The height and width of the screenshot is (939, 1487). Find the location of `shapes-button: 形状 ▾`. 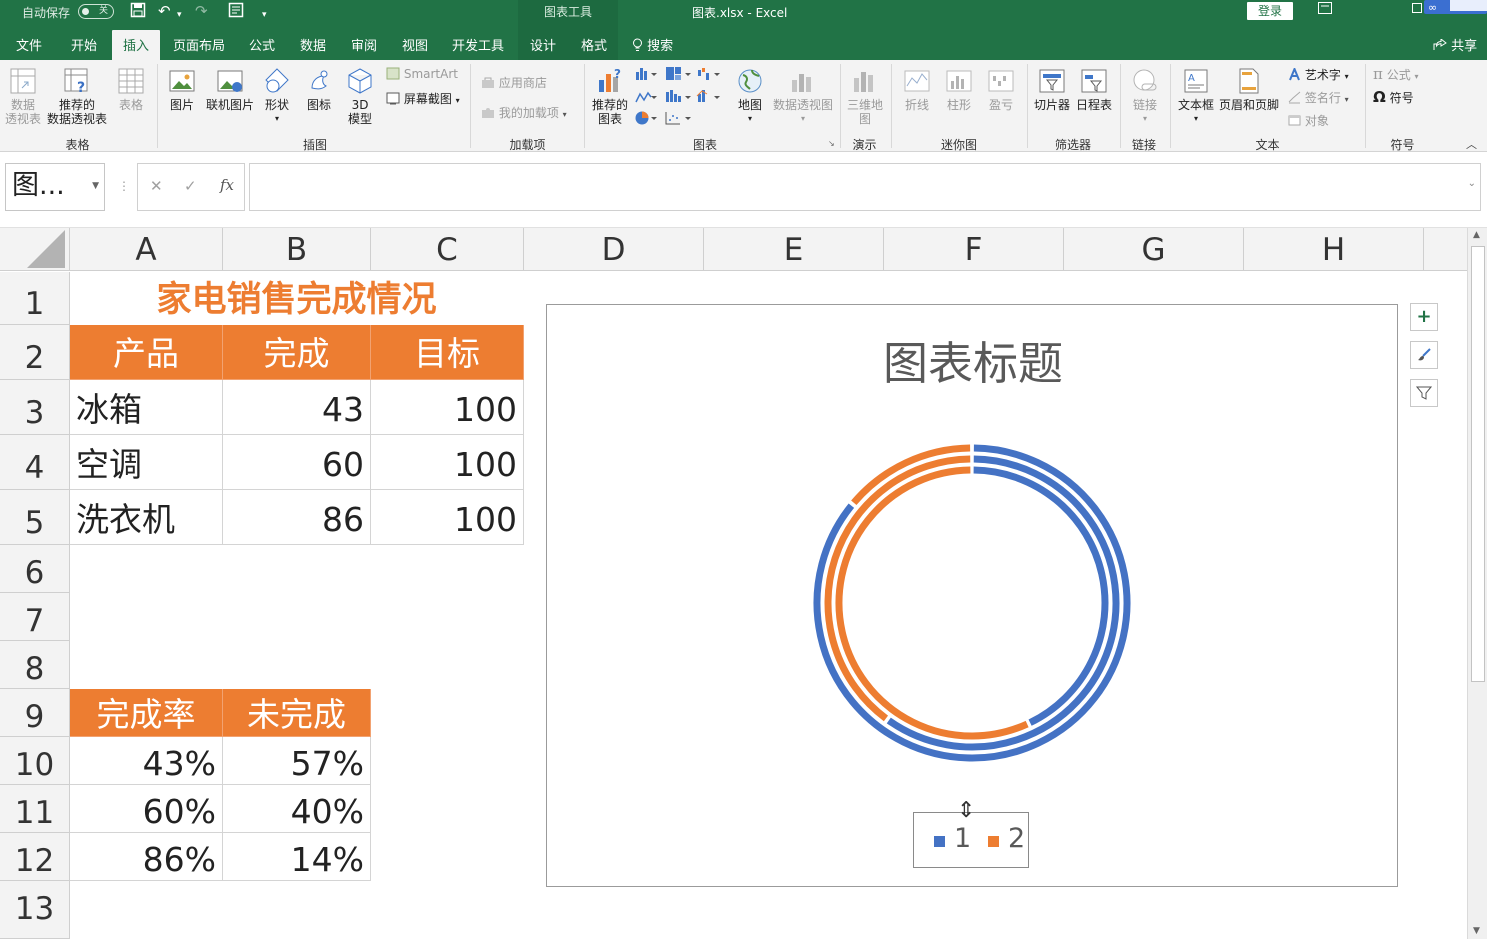

shapes-button: 形状 ▾ is located at coordinates (277, 96).